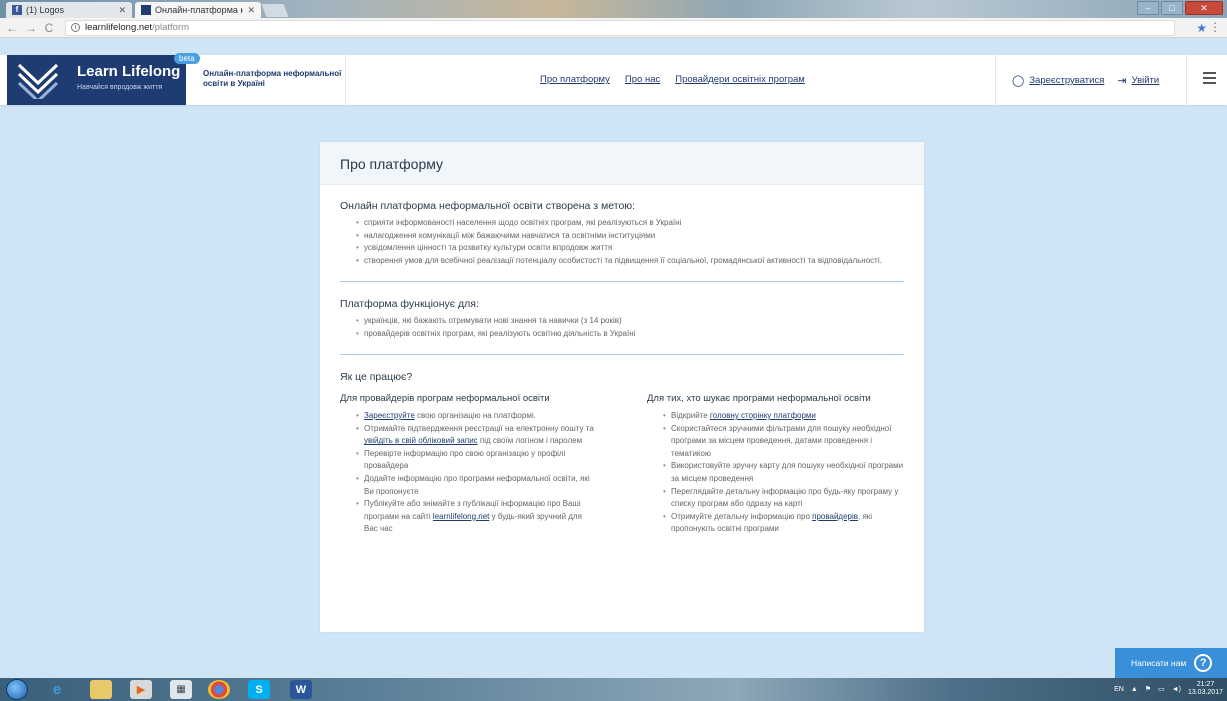  What do you see at coordinates (389, 415) in the screenshot?
I see `register-inline-link: Зареєструйте` at bounding box center [389, 415].